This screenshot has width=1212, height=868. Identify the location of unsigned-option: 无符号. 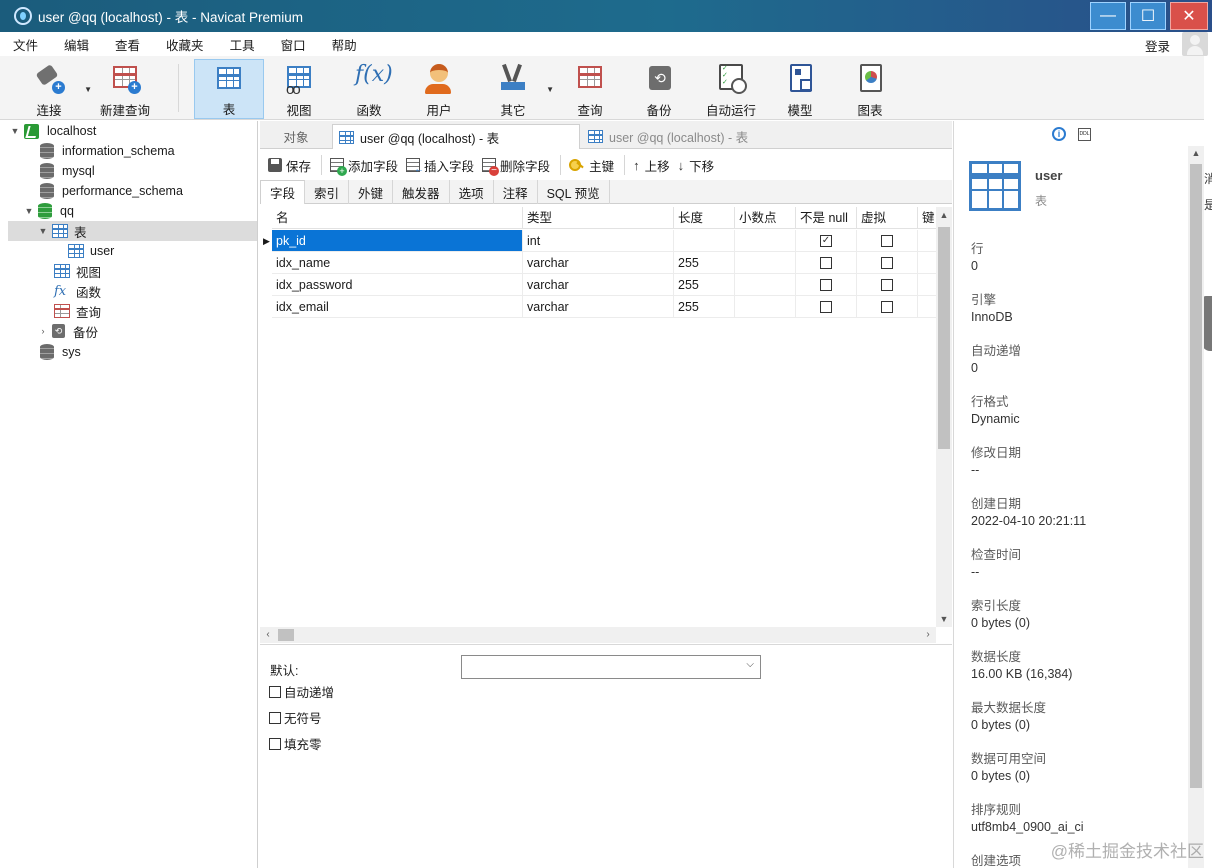
(295, 717).